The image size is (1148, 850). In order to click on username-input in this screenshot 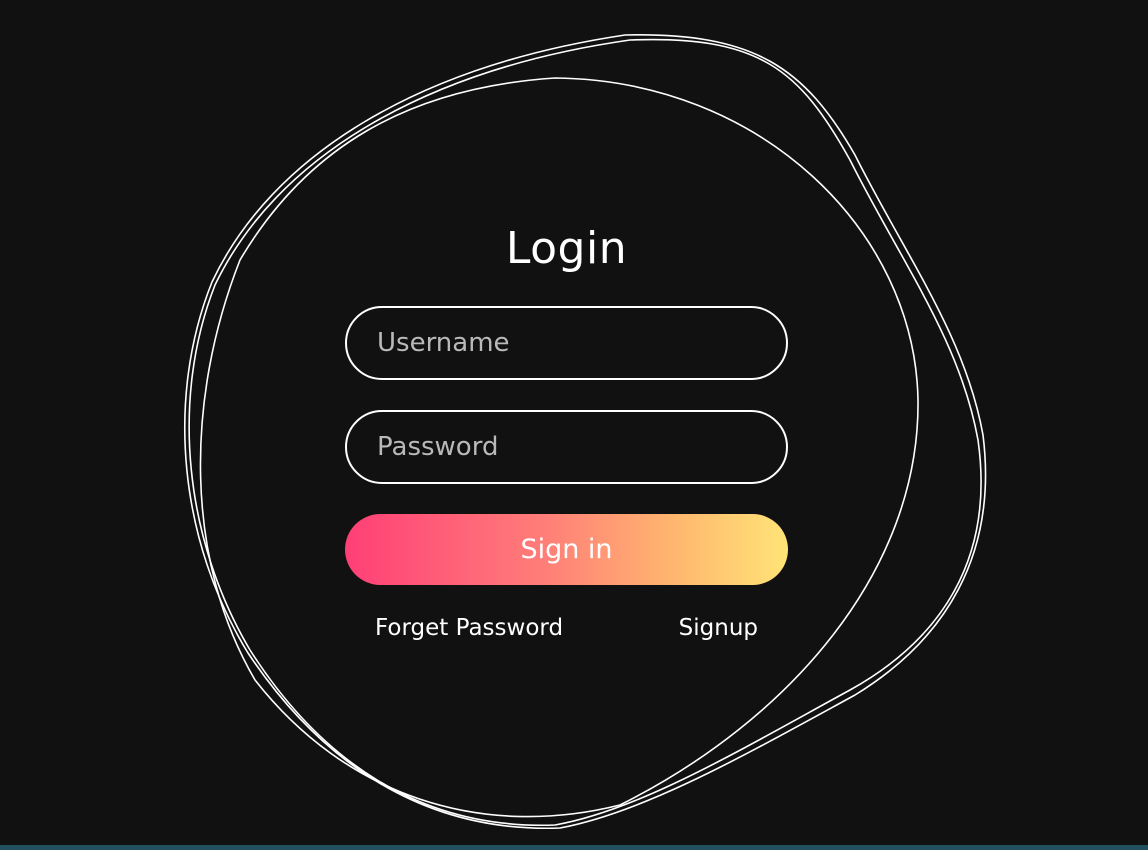, I will do `click(566, 343)`.